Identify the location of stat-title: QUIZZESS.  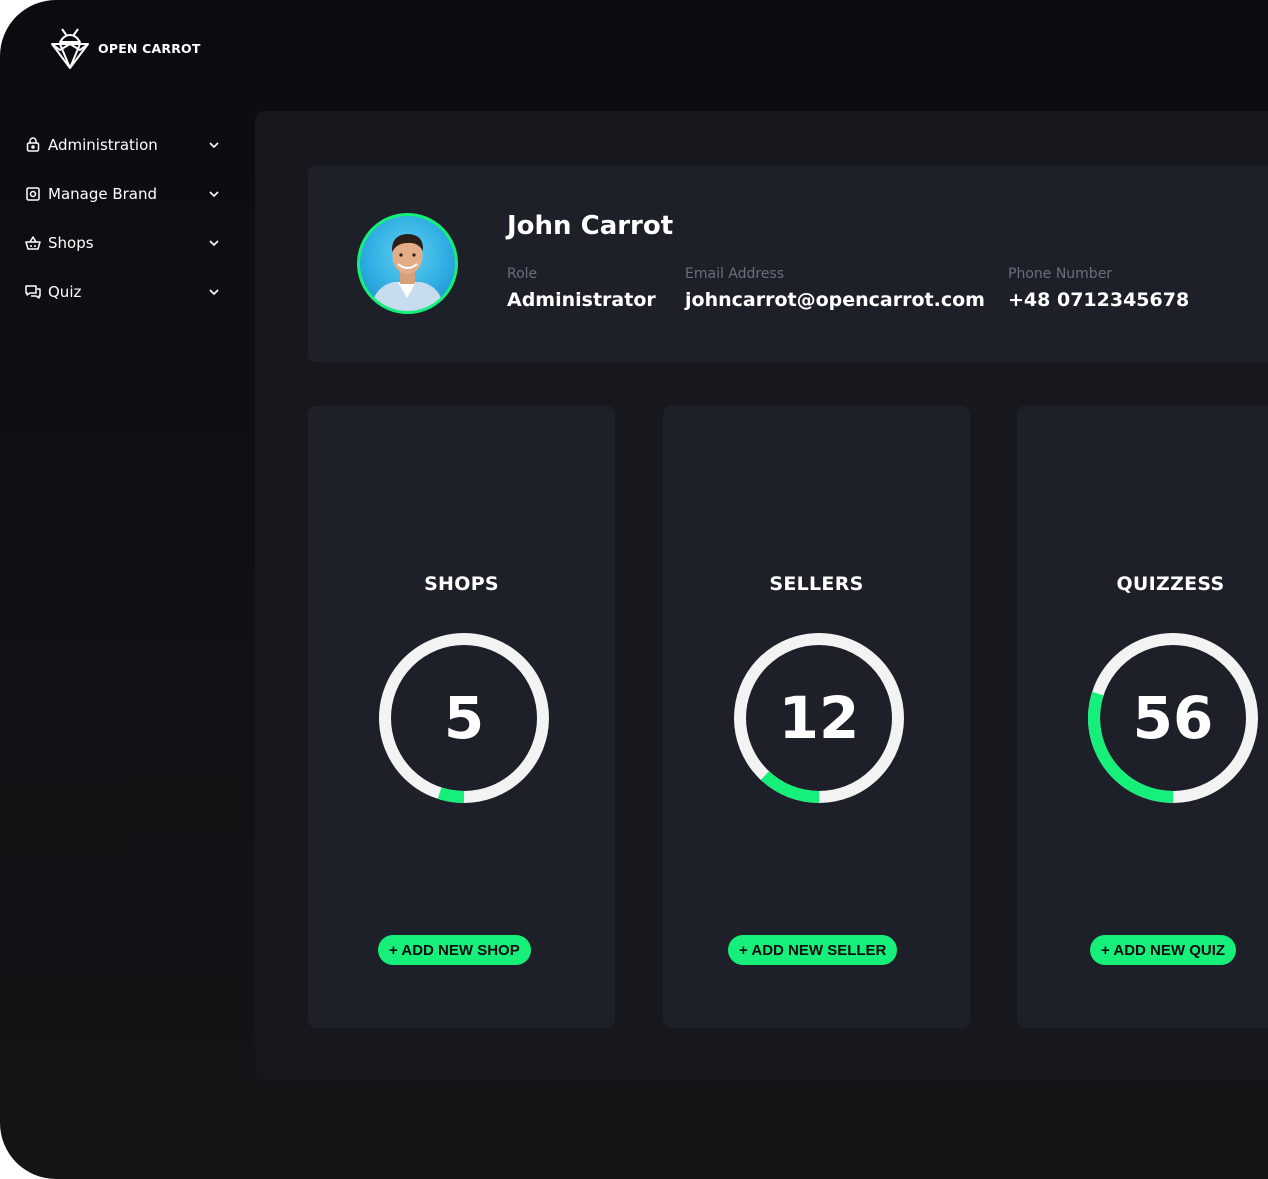
(1170, 584).